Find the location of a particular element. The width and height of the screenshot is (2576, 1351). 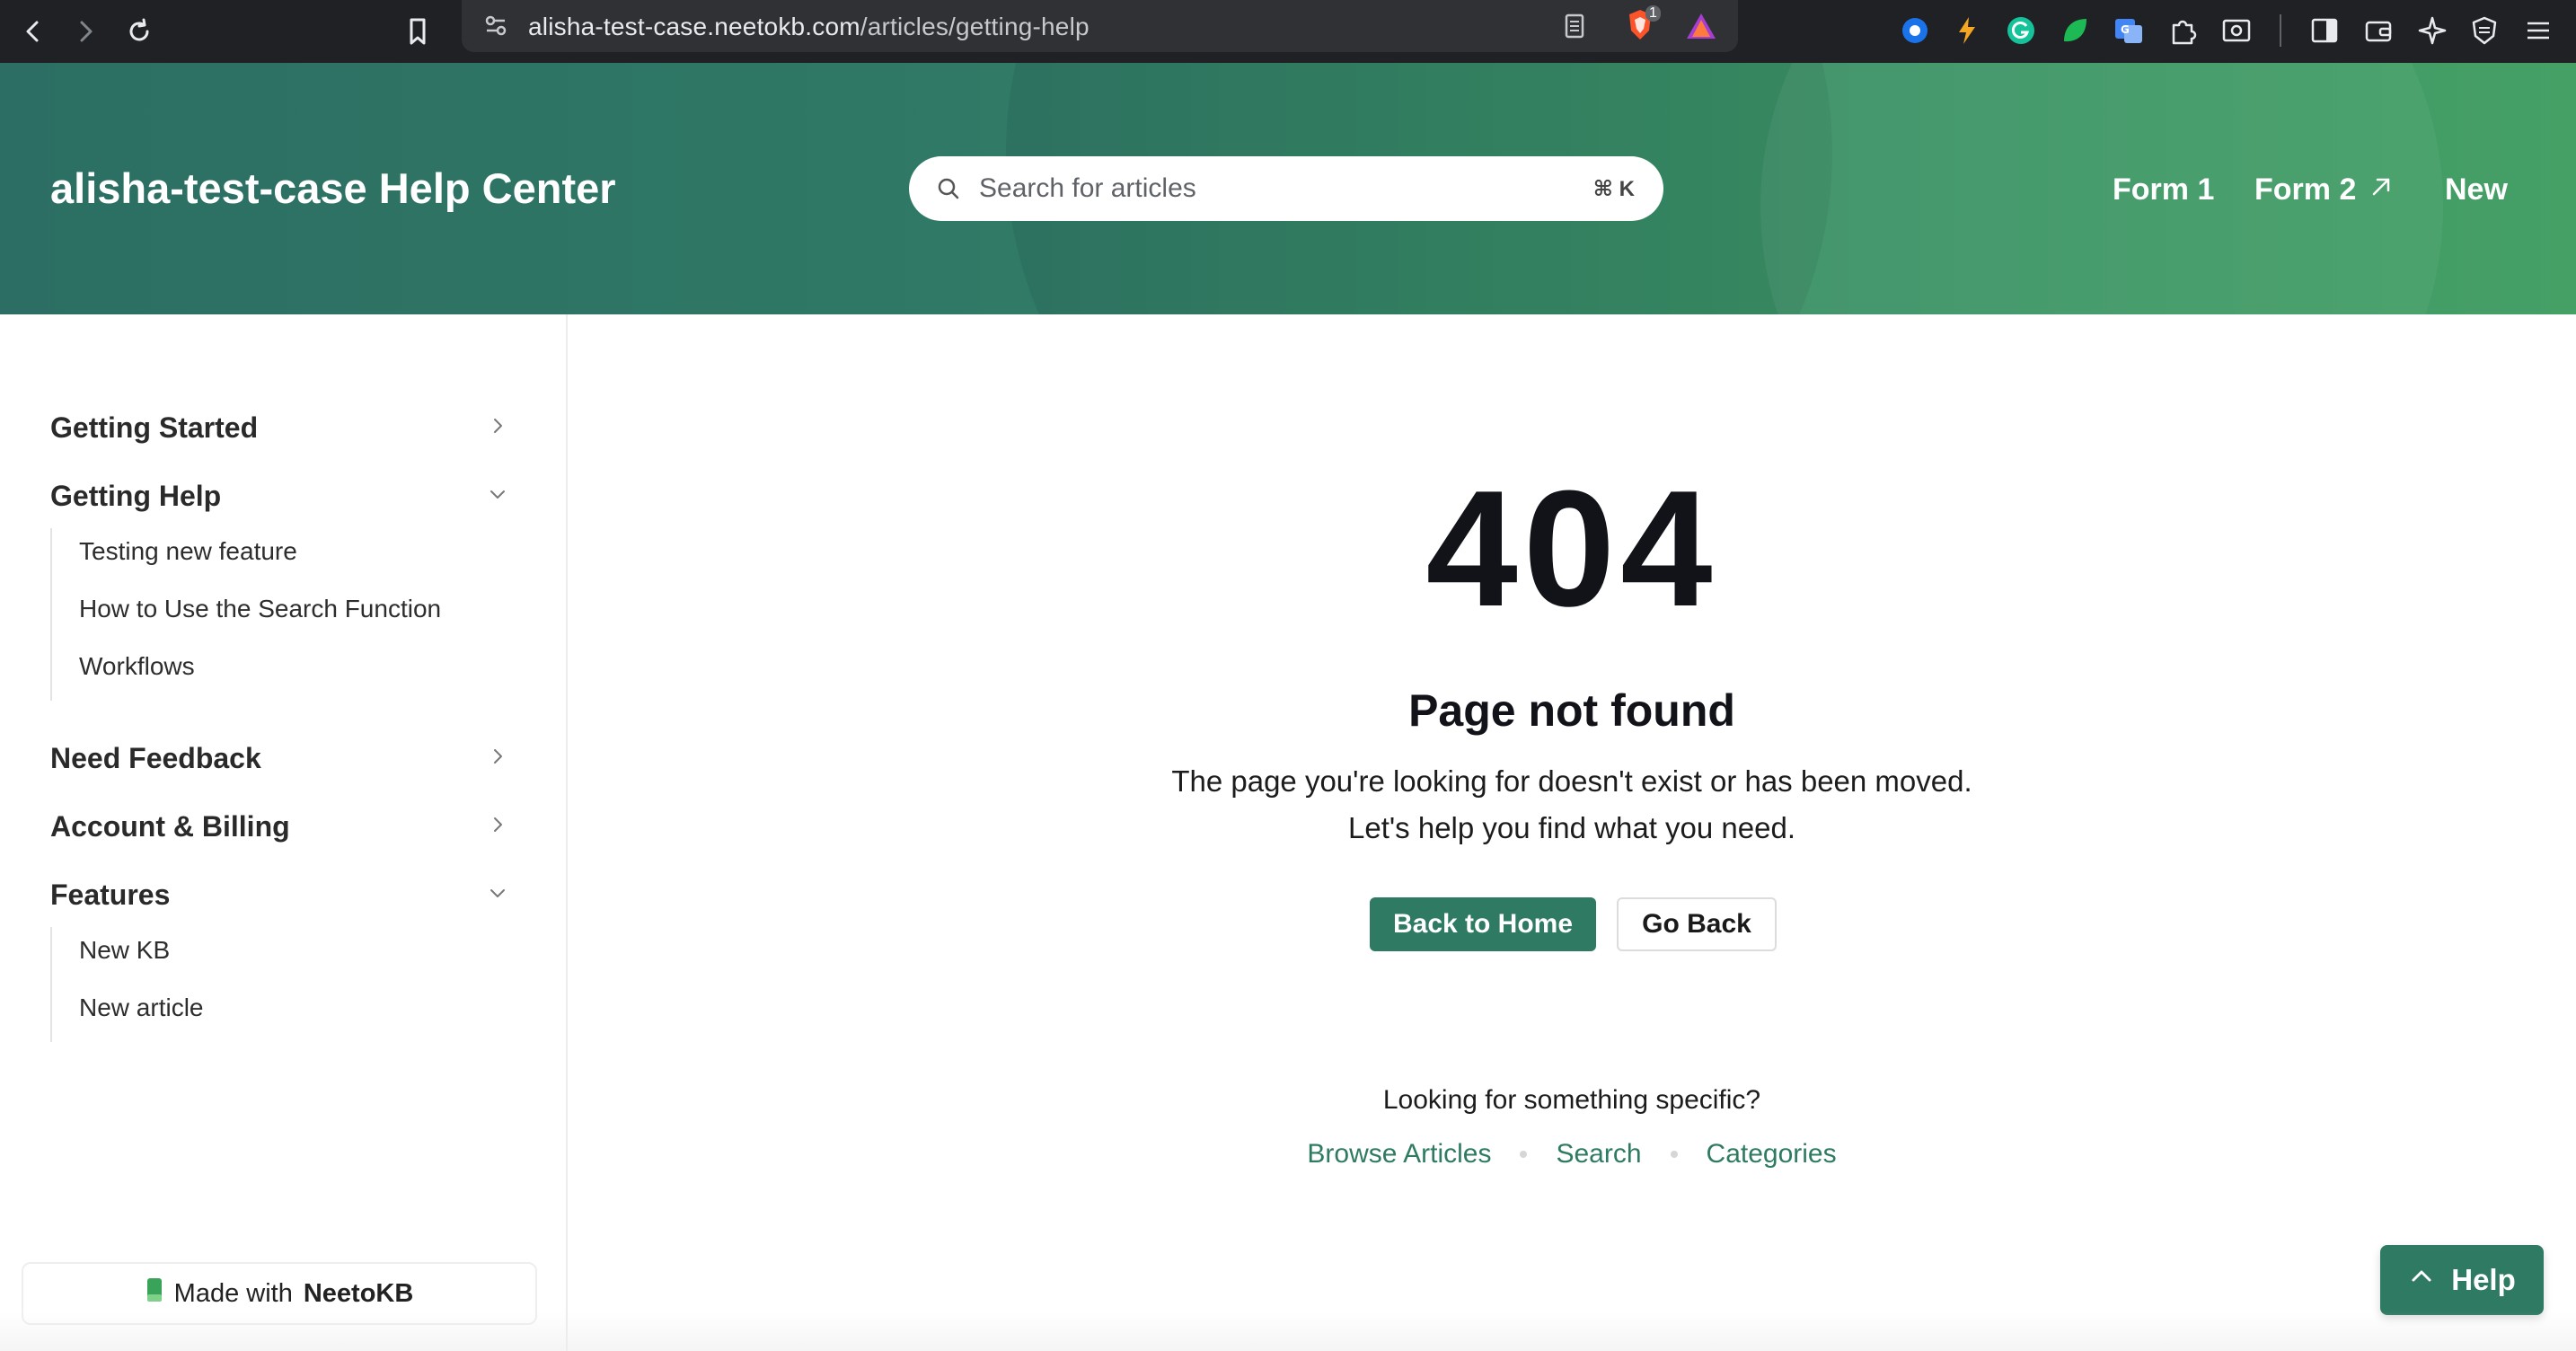

sidebar-category-need-feedback: Need Feedback is located at coordinates (279, 758).